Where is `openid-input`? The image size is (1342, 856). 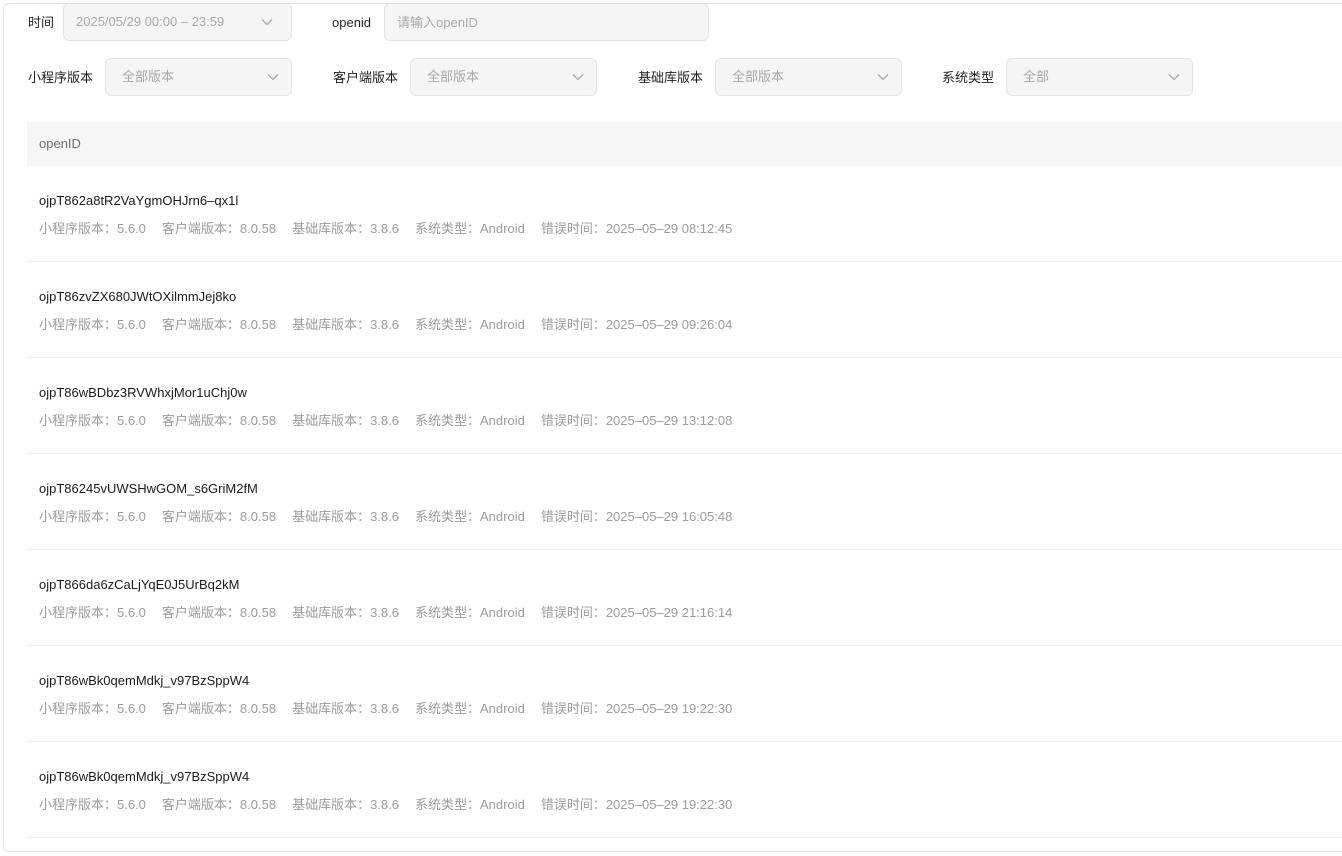
openid-input is located at coordinates (546, 22).